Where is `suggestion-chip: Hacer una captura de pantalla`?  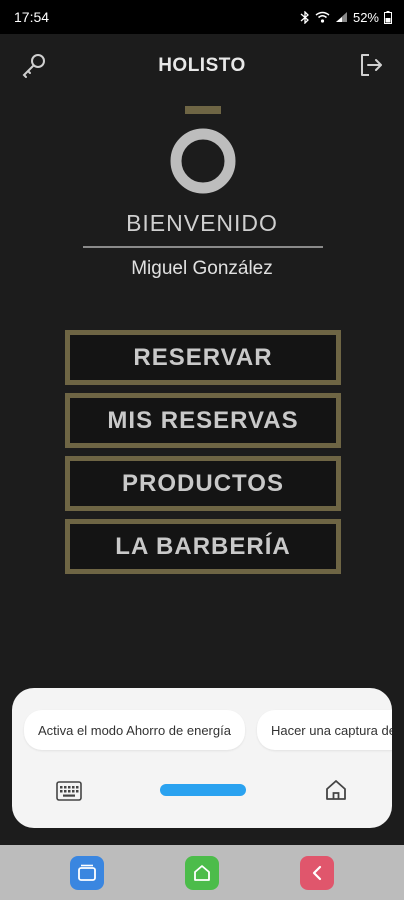 suggestion-chip: Hacer una captura de pantalla is located at coordinates (324, 730).